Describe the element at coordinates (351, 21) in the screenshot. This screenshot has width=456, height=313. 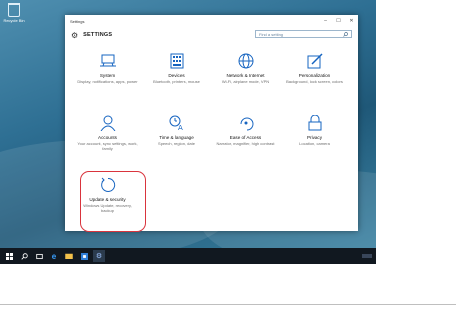
I see `close-button: ✕` at that location.